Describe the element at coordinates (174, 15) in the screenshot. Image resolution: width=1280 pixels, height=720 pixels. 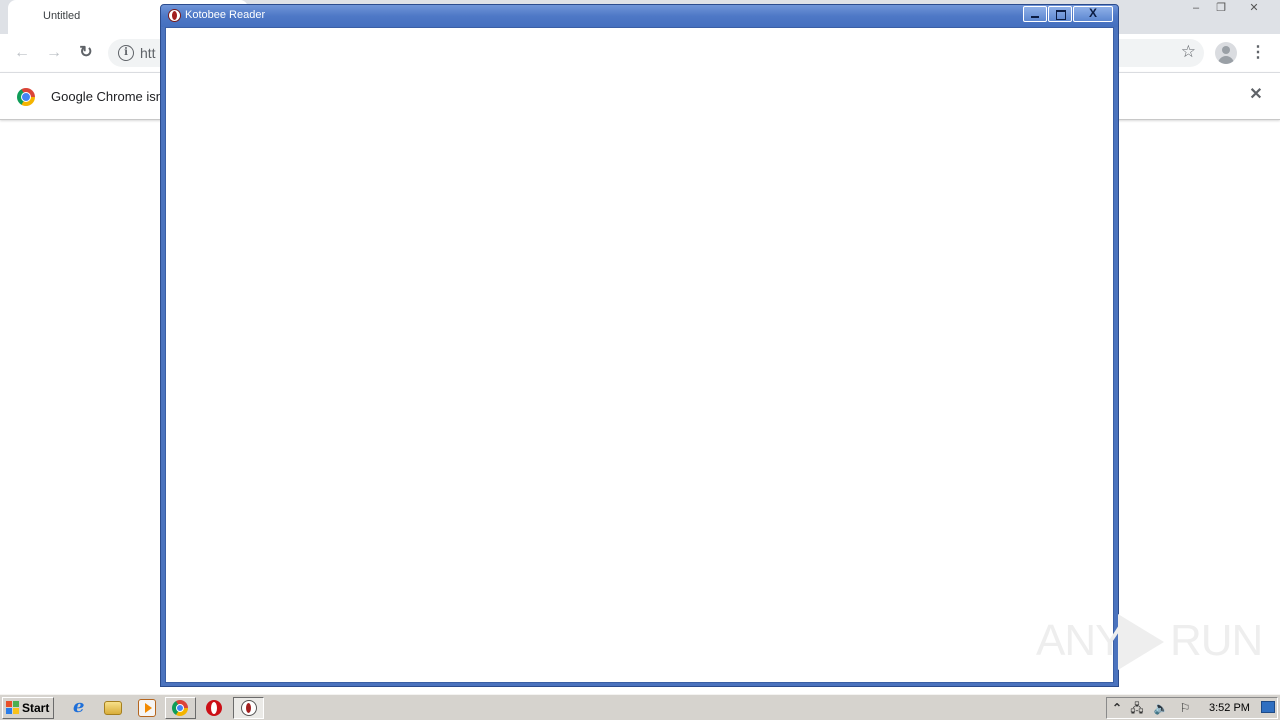
I see `kotobee-app-icon` at that location.